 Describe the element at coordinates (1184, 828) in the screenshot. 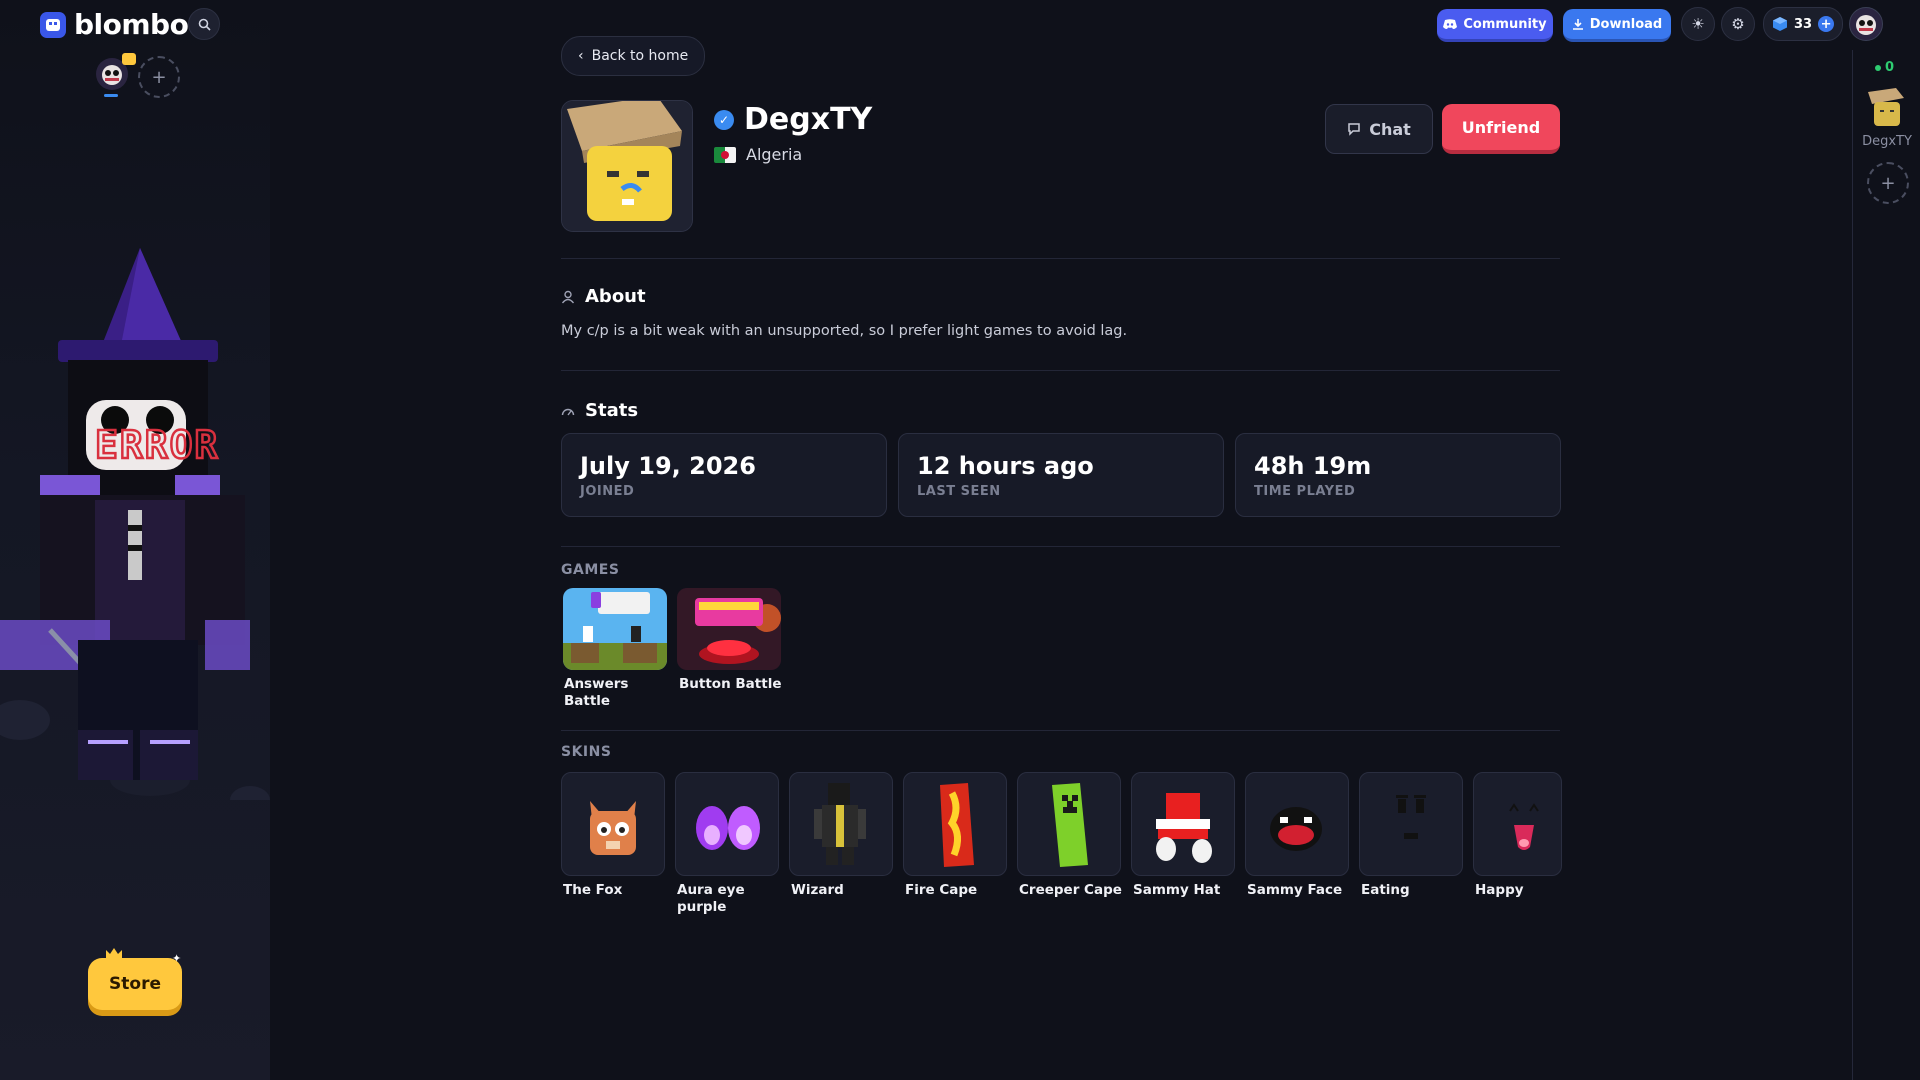

I see `sammy-hat-skin-icon` at that location.